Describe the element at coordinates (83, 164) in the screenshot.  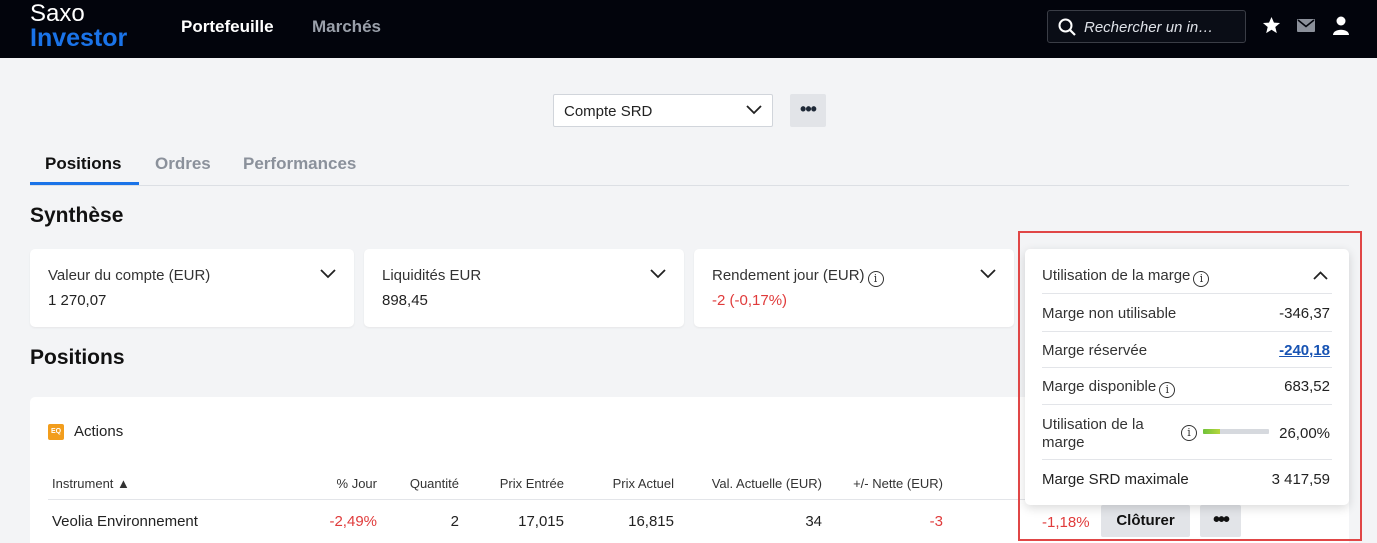
I see `tab-positions: Positions` at that location.